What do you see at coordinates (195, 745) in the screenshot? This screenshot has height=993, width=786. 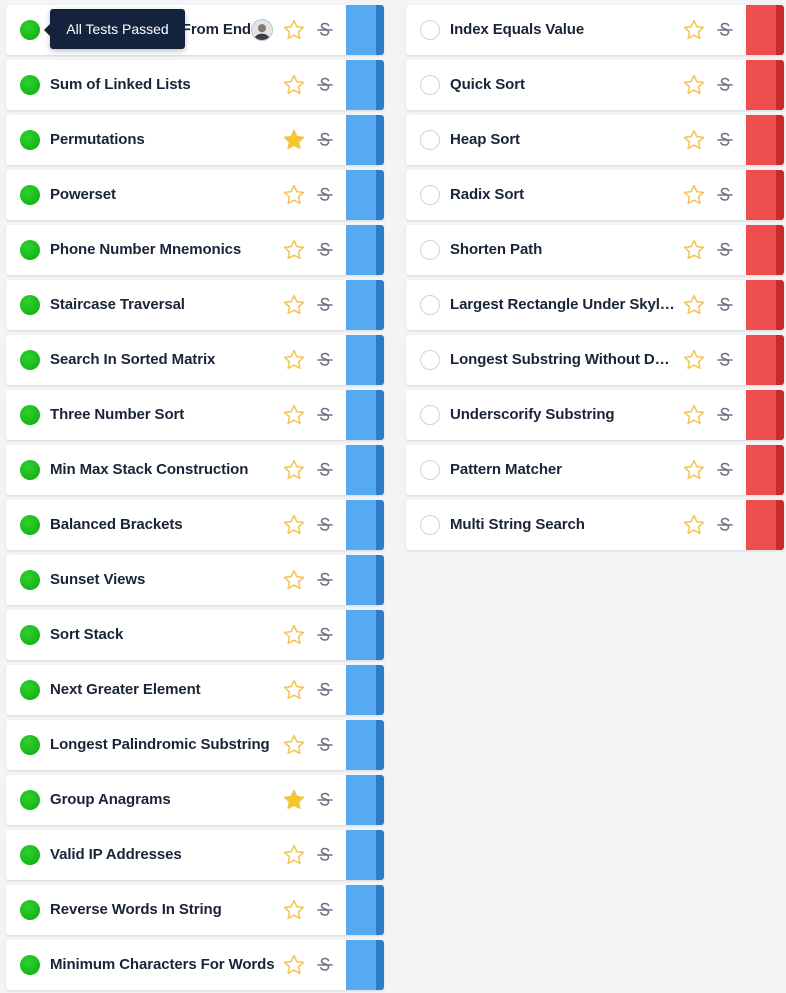 I see `question-row: Longest Palindromic Substring` at bounding box center [195, 745].